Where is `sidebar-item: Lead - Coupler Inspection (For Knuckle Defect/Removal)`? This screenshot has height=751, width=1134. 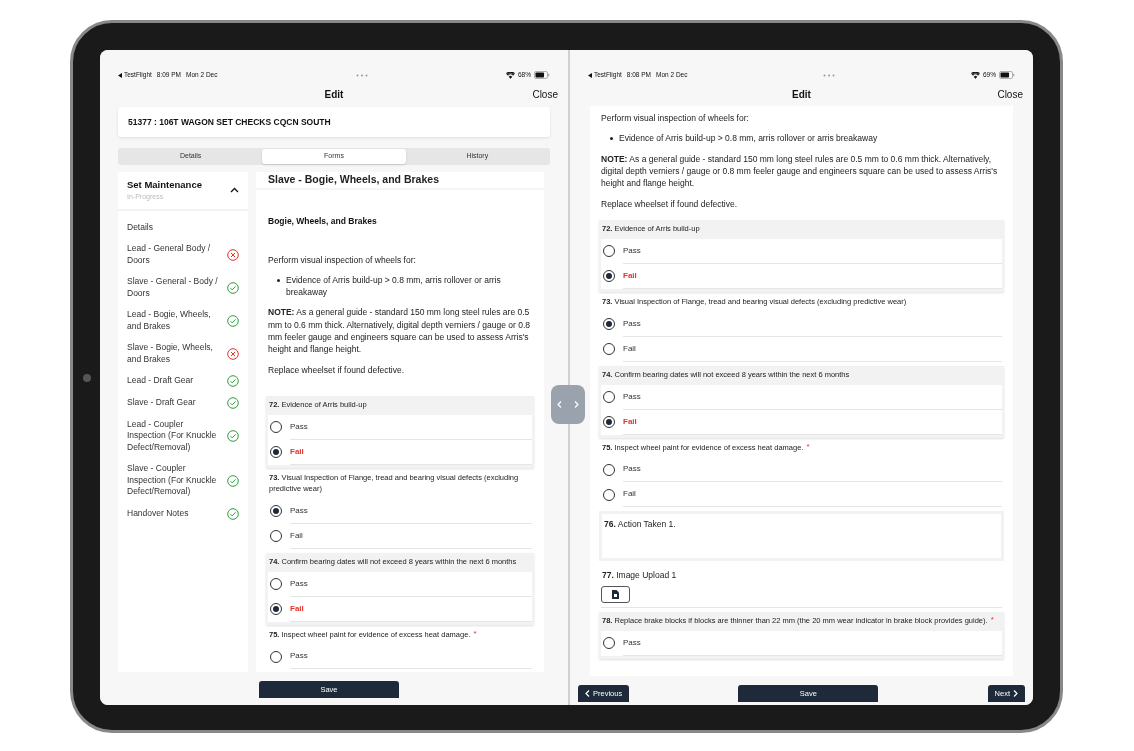 sidebar-item: Lead - Coupler Inspection (For Knuckle Defect/Removal) is located at coordinates (183, 436).